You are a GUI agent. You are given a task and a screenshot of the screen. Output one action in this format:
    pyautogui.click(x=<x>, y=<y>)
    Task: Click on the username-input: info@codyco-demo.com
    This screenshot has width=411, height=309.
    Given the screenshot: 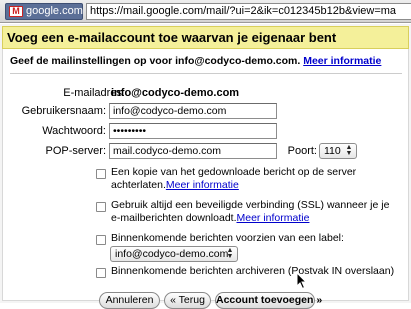 What is the action you would take?
    pyautogui.click(x=193, y=111)
    